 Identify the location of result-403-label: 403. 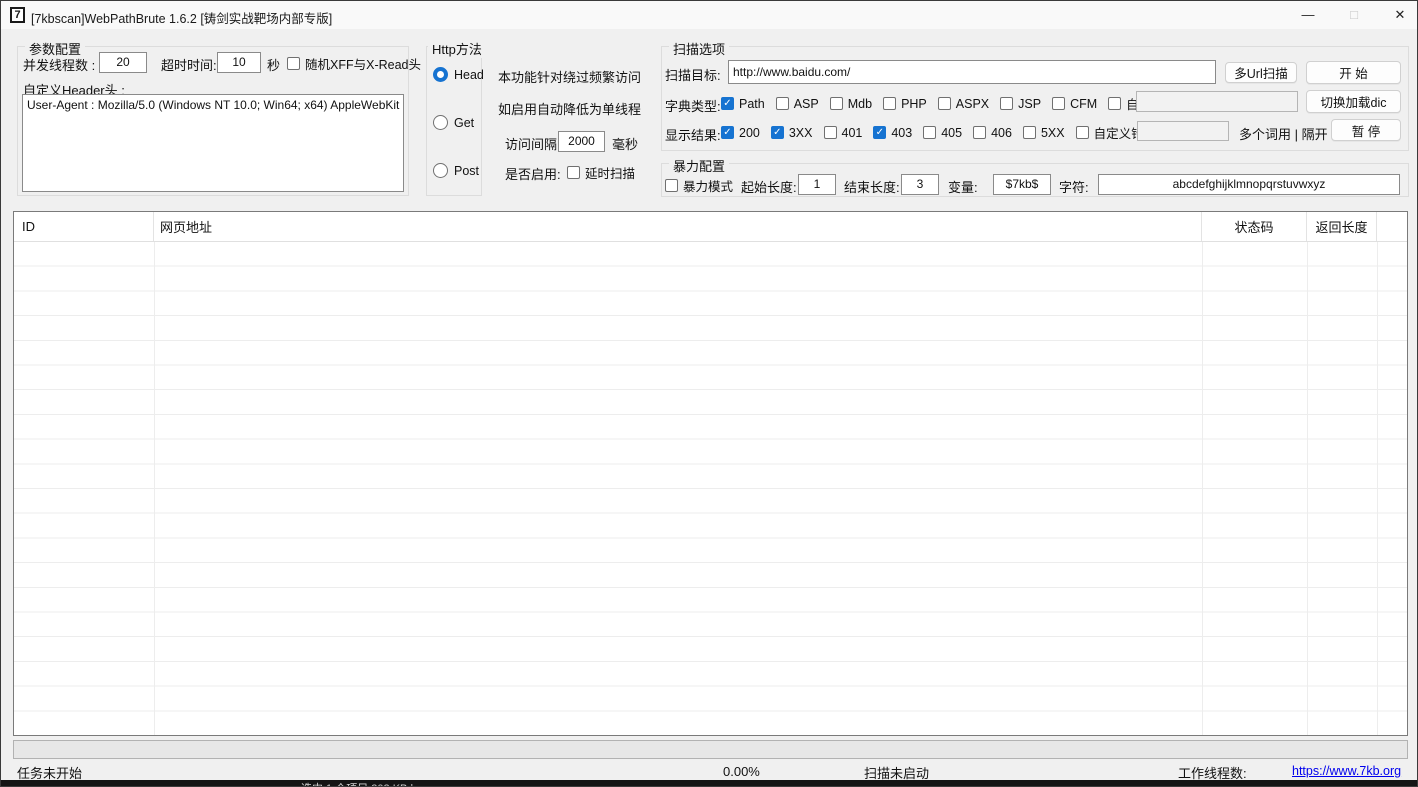
(902, 132).